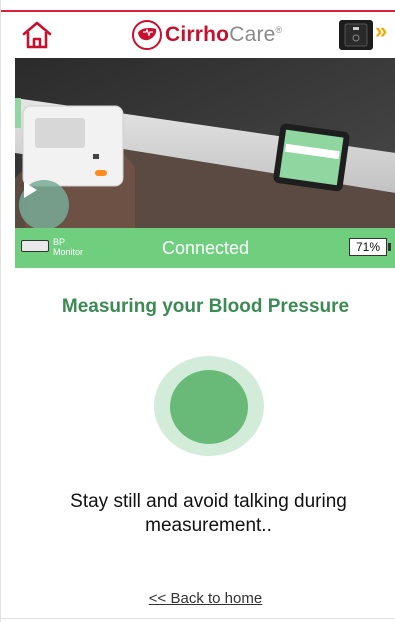  I want to click on home-button, so click(37, 35).